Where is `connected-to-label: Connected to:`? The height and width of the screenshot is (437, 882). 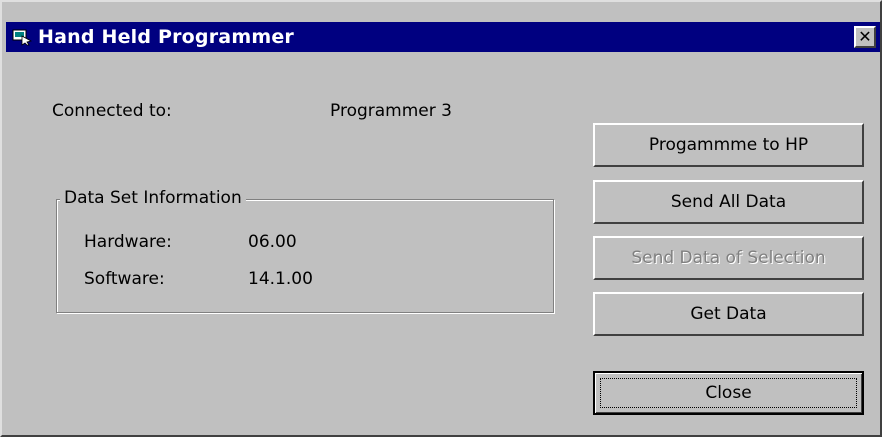
connected-to-label: Connected to: is located at coordinates (112, 111).